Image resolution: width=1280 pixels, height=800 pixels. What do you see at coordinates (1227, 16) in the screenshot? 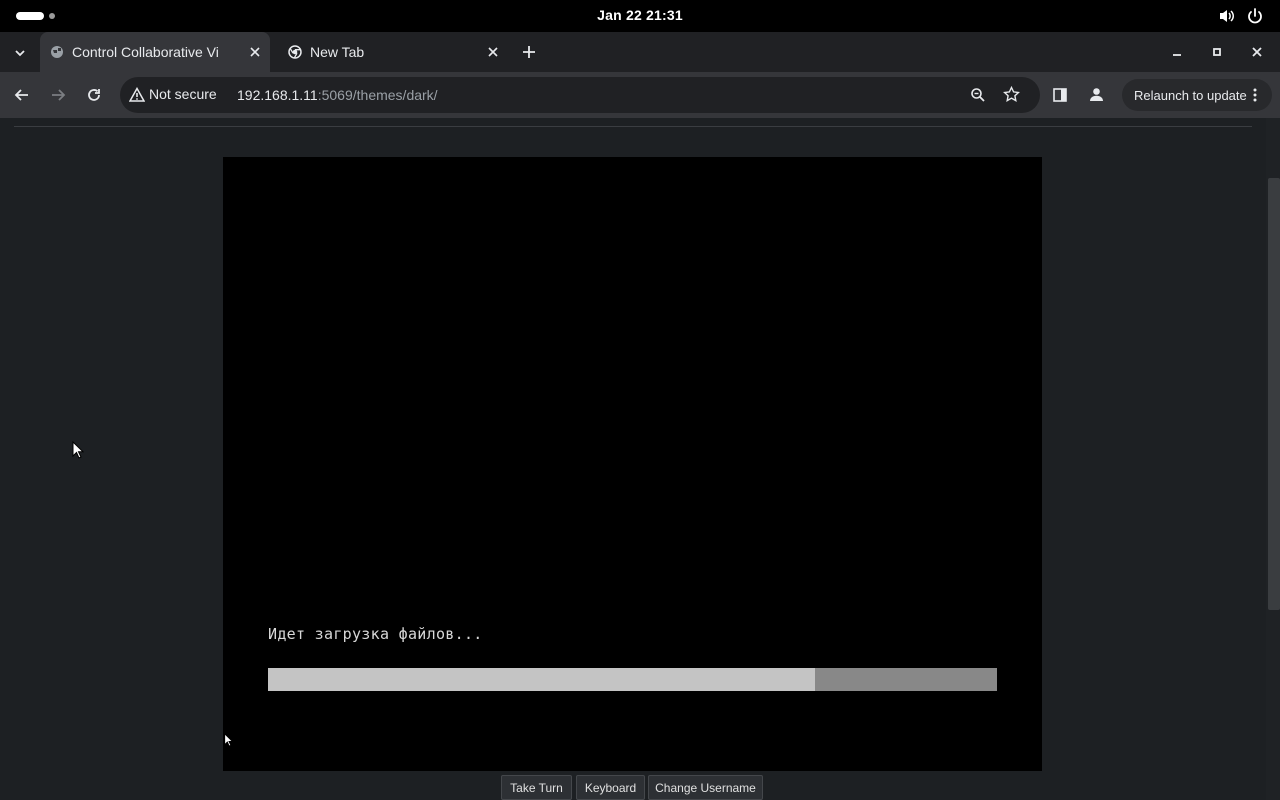
I see `volume-icon` at bounding box center [1227, 16].